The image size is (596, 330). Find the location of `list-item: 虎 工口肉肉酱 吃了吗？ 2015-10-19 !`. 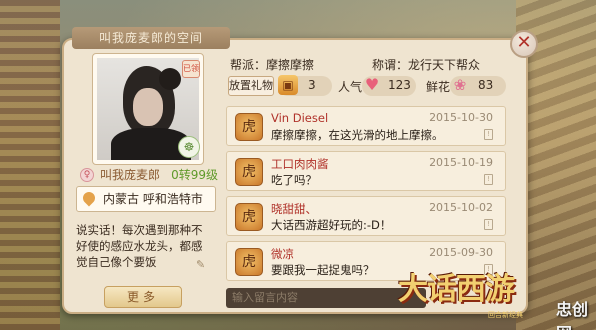

list-item: 虎 工口肉肉酱 吃了吗？ 2015-10-19 ! is located at coordinates (366, 171).